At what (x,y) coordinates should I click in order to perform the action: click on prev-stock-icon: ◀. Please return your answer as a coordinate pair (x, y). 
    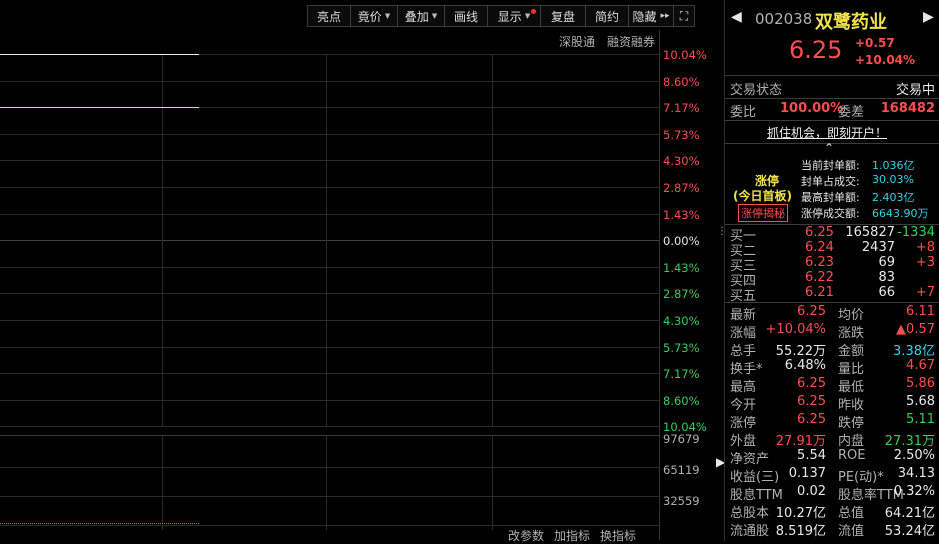
    Looking at the image, I should click on (736, 17).